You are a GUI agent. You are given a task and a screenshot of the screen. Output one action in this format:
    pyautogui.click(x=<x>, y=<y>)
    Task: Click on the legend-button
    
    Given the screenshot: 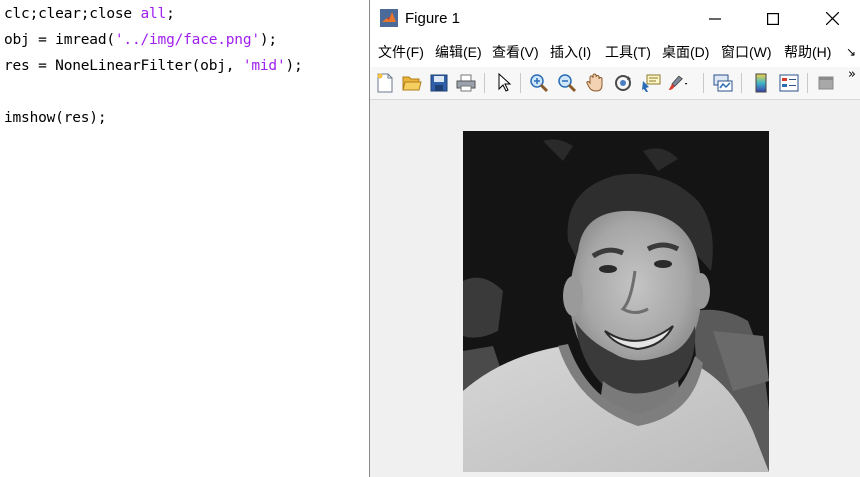 What is the action you would take?
    pyautogui.click(x=789, y=83)
    